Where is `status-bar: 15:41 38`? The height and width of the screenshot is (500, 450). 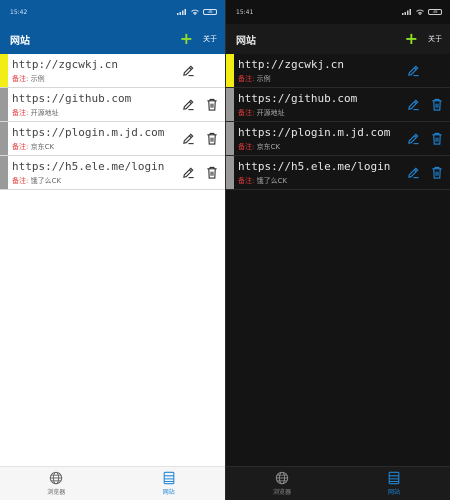 status-bar: 15:41 38 is located at coordinates (338, 12).